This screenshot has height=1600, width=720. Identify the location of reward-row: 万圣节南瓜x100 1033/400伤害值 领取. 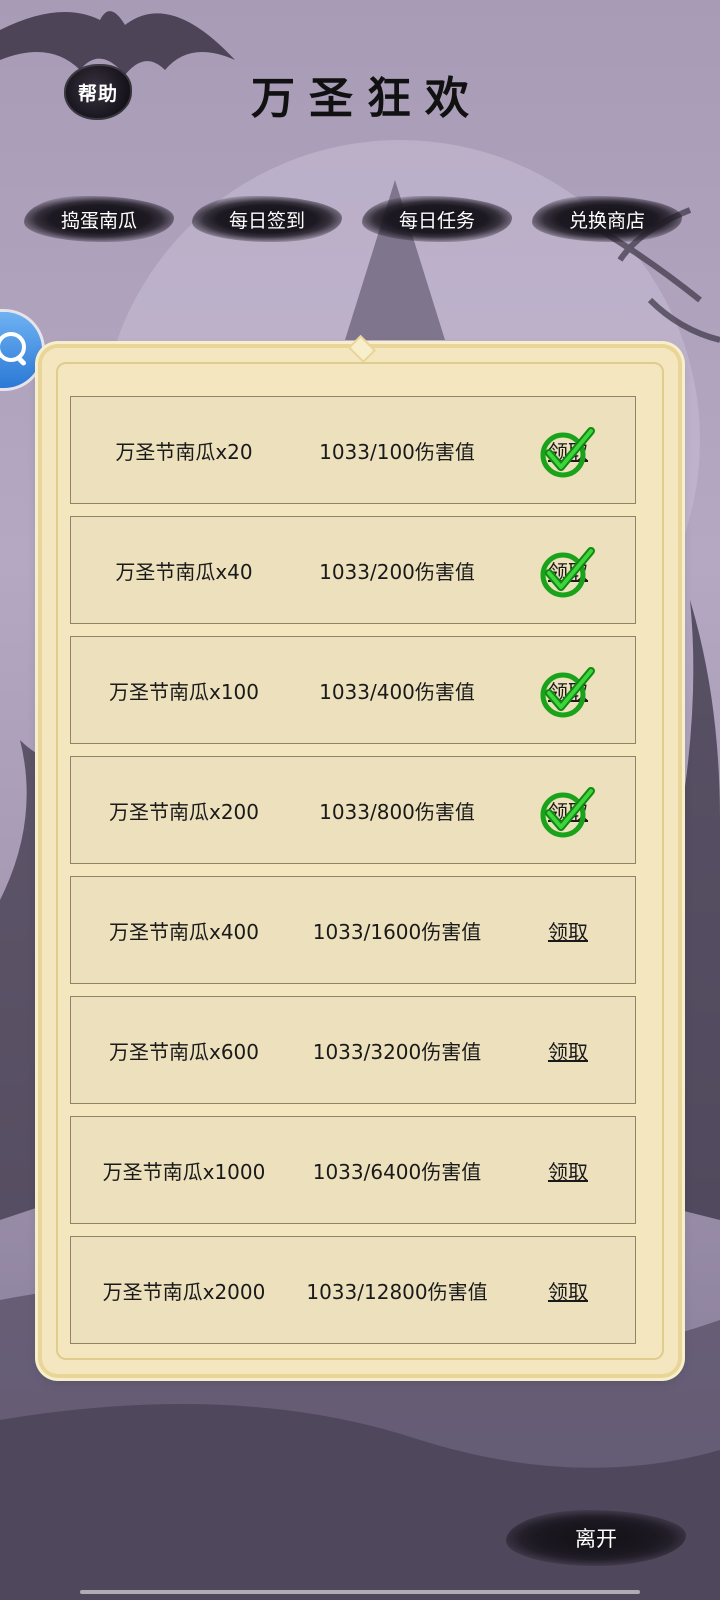
(353, 690).